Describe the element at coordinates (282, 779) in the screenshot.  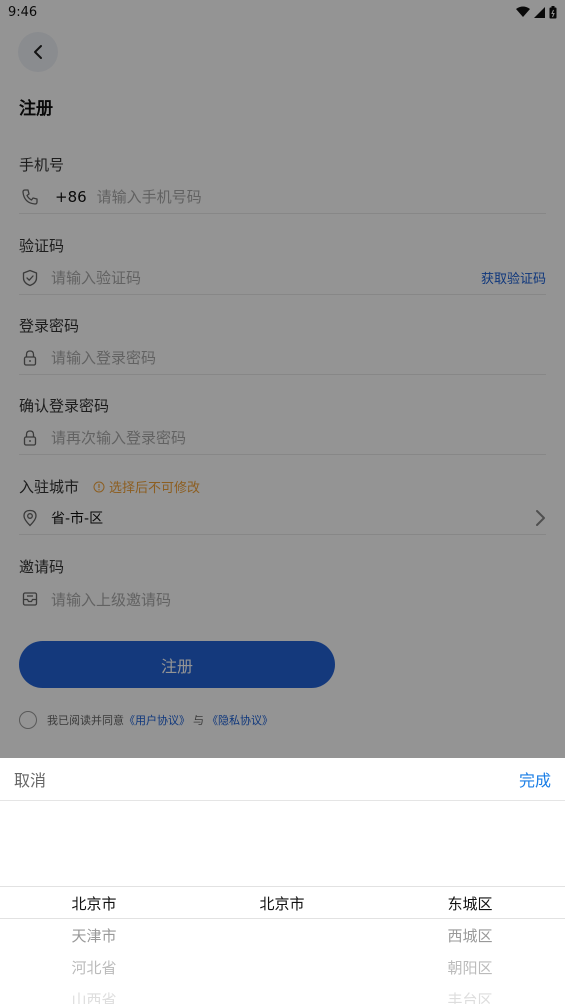
I see `picker-toolbar: 取消 完成` at that location.